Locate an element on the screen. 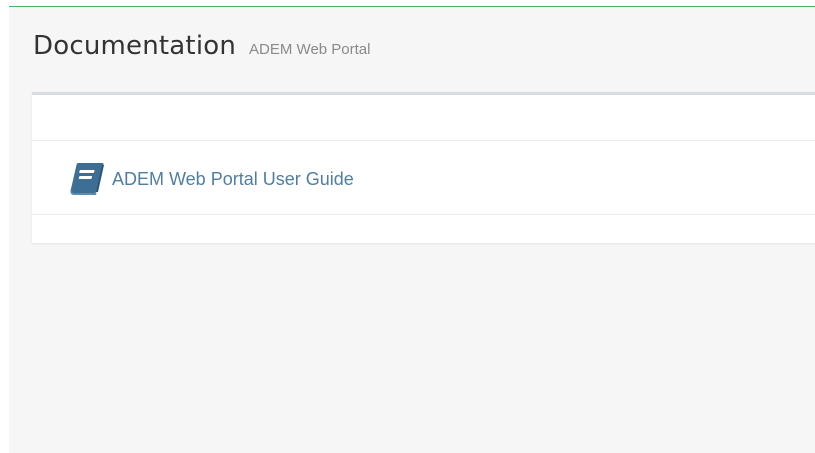  page-subtitle: ADEM Web Portal is located at coordinates (310, 49).